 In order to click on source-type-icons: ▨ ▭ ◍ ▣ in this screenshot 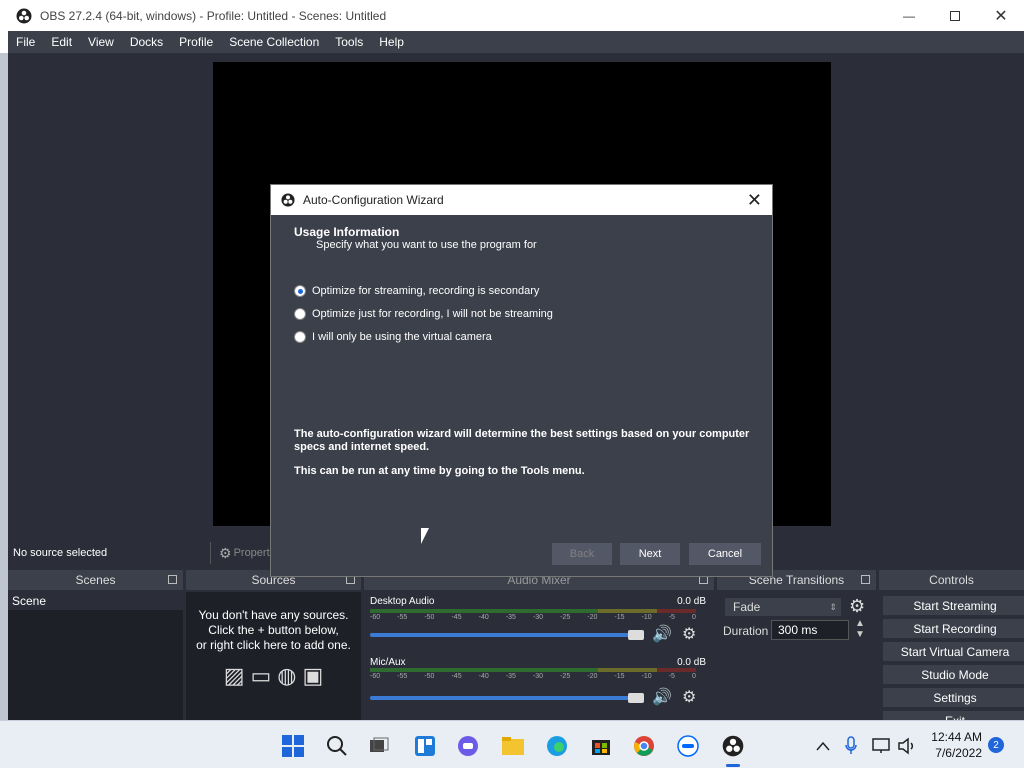, I will do `click(273, 676)`.